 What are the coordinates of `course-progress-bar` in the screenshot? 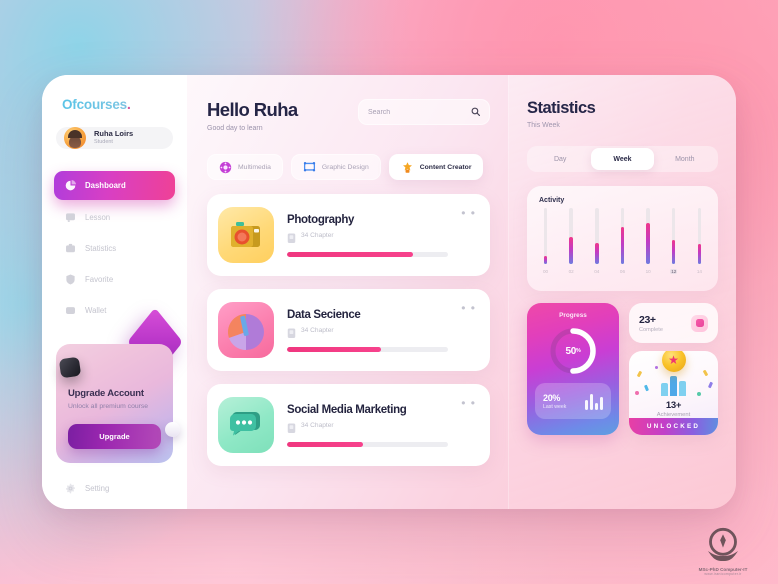 It's located at (368, 349).